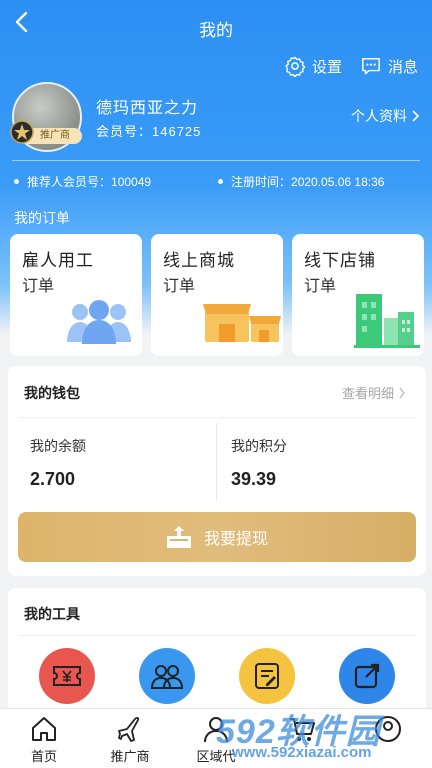 This screenshot has width=432, height=768. I want to click on plane-icon, so click(129, 729).